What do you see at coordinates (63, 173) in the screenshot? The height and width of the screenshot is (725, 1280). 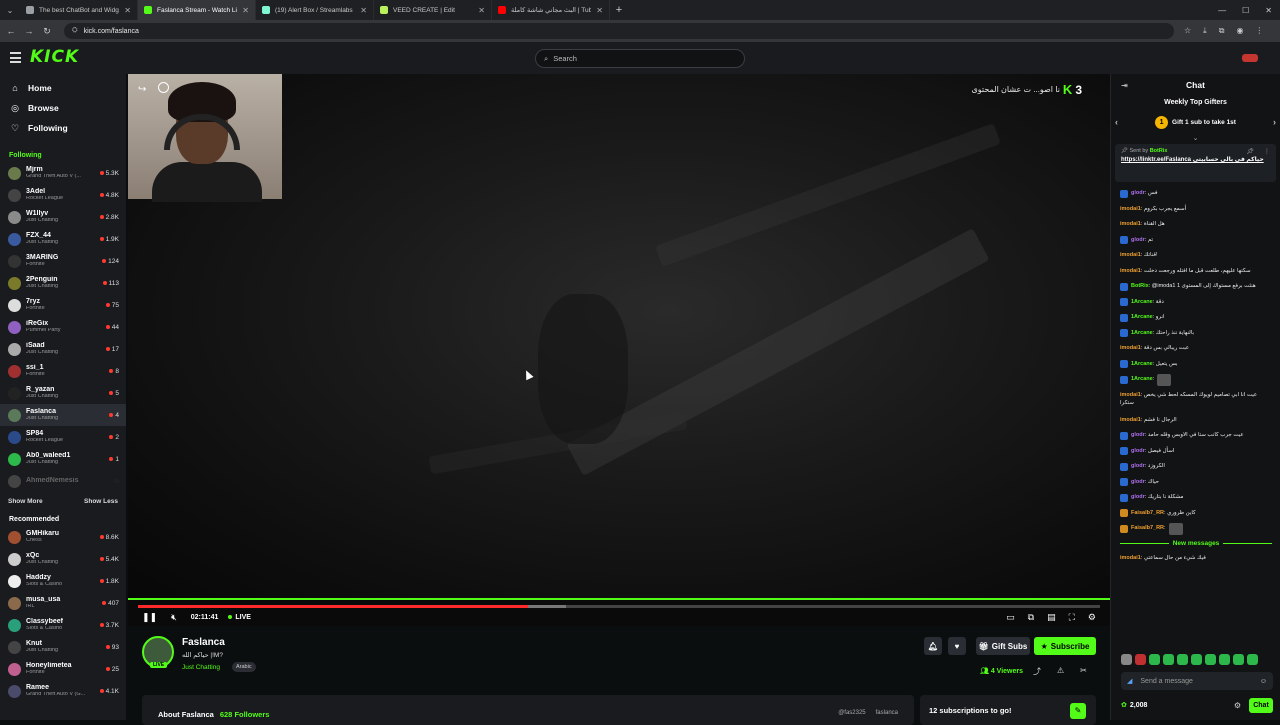 I see `sidebar-channel: Mjrm Grand Theft Auto V (... 5.3K` at bounding box center [63, 173].